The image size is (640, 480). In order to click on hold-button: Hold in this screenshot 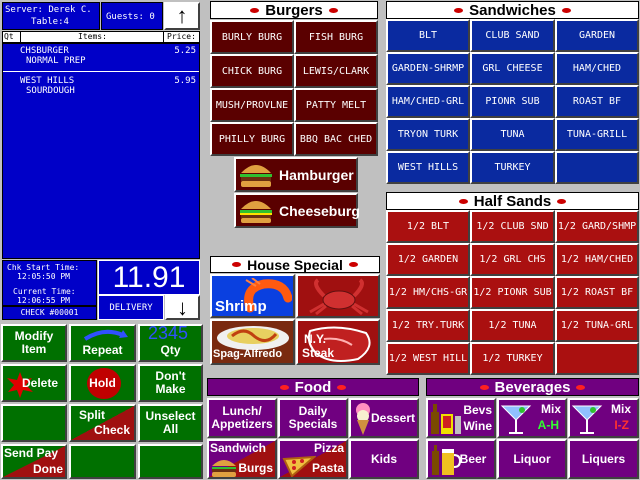, I will do `click(102, 383)`.